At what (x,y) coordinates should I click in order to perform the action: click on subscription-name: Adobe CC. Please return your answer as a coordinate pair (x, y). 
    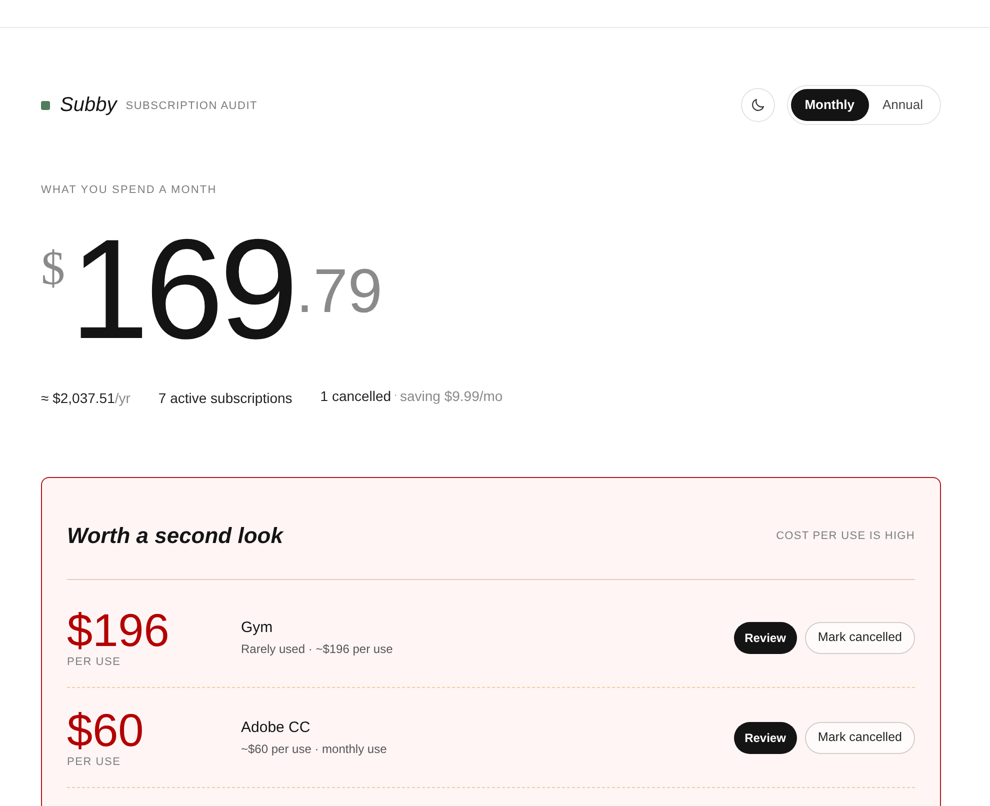
    Looking at the image, I should click on (275, 728).